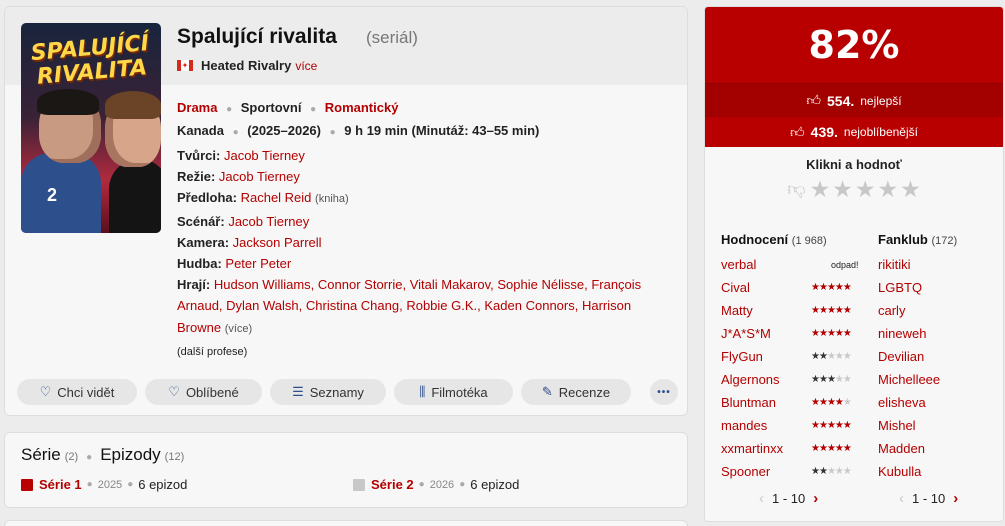  Describe the element at coordinates (133, 105) in the screenshot. I see `poster-hair-right` at that location.